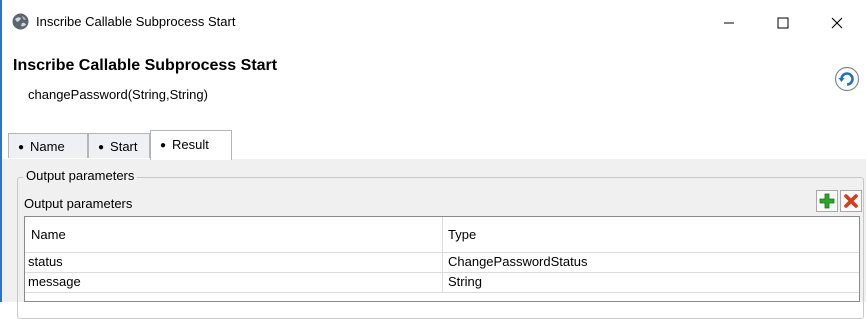  I want to click on table-row: status ChangePasswordStatus, so click(442, 262).